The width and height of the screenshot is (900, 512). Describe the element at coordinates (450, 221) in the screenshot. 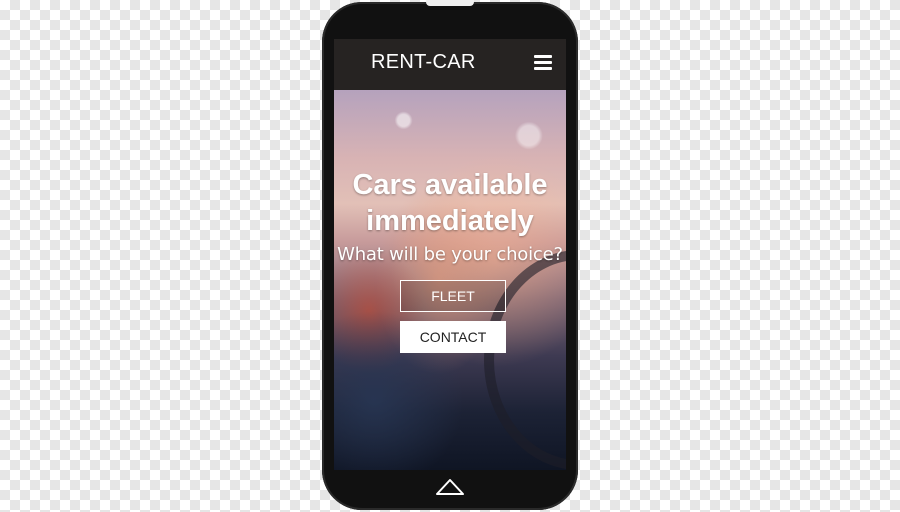

I see `hero-headline-line2: immediately` at that location.